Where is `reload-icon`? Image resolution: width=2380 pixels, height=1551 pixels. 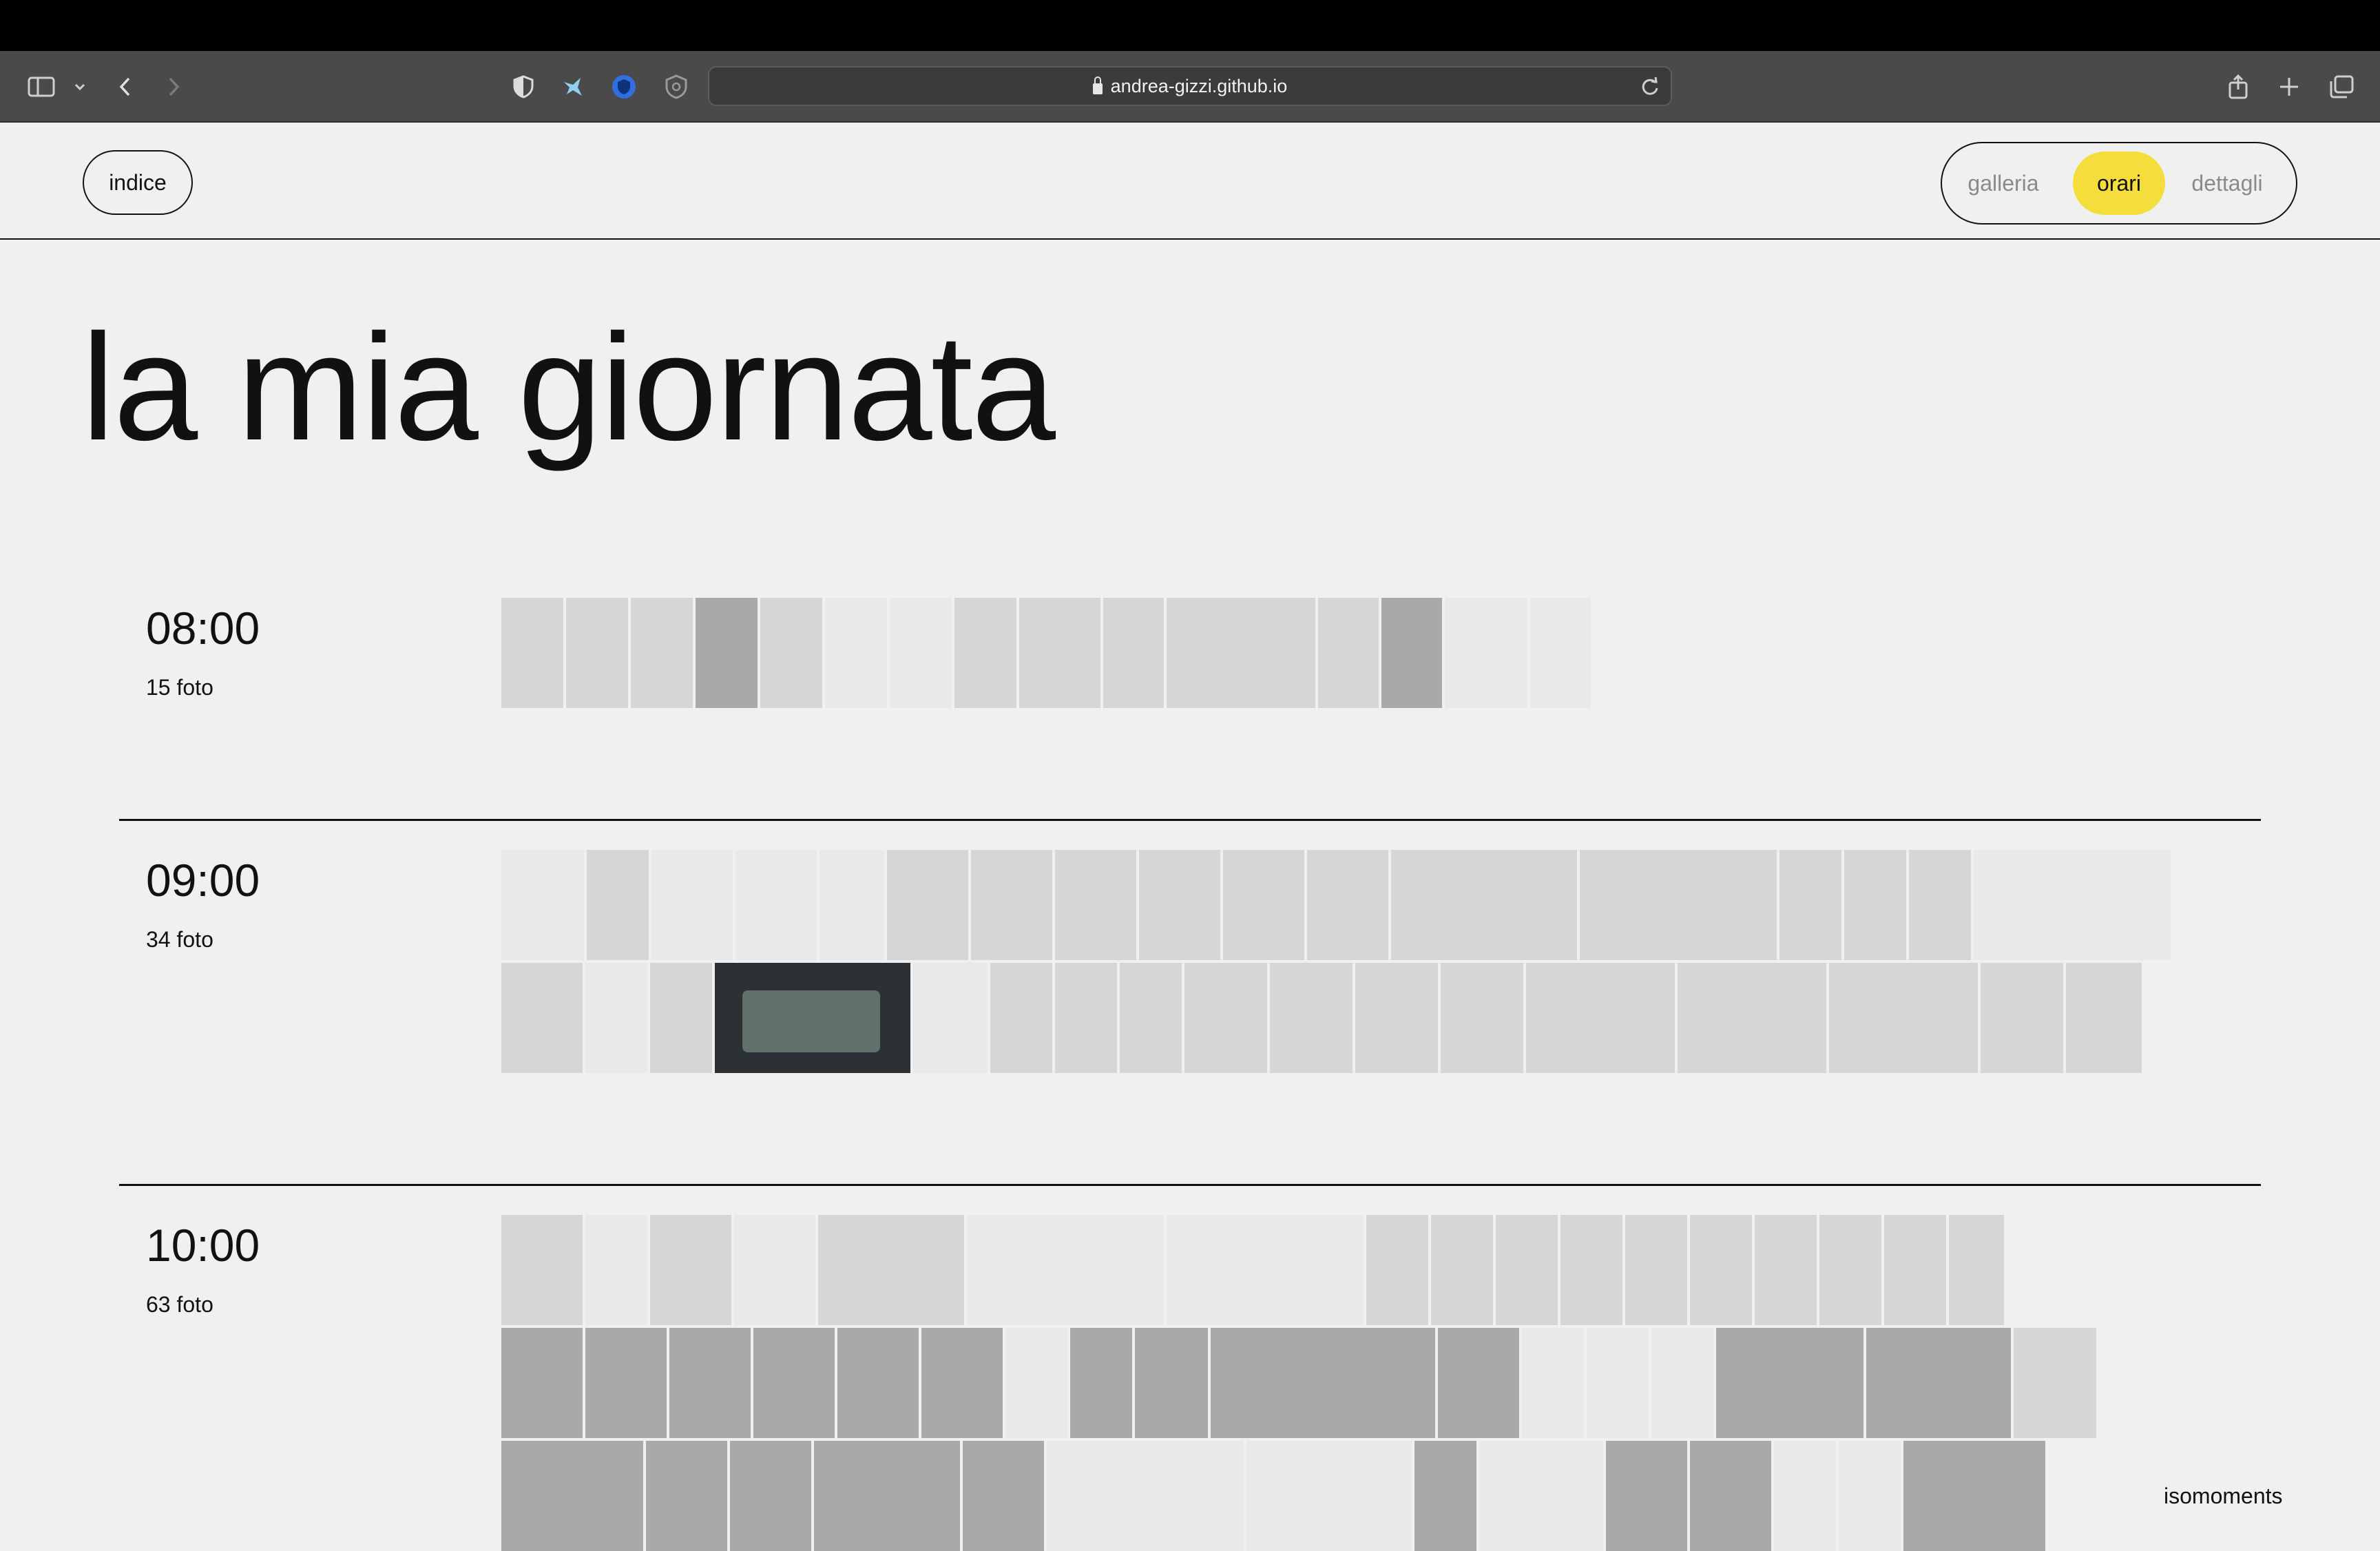
reload-icon is located at coordinates (1650, 87).